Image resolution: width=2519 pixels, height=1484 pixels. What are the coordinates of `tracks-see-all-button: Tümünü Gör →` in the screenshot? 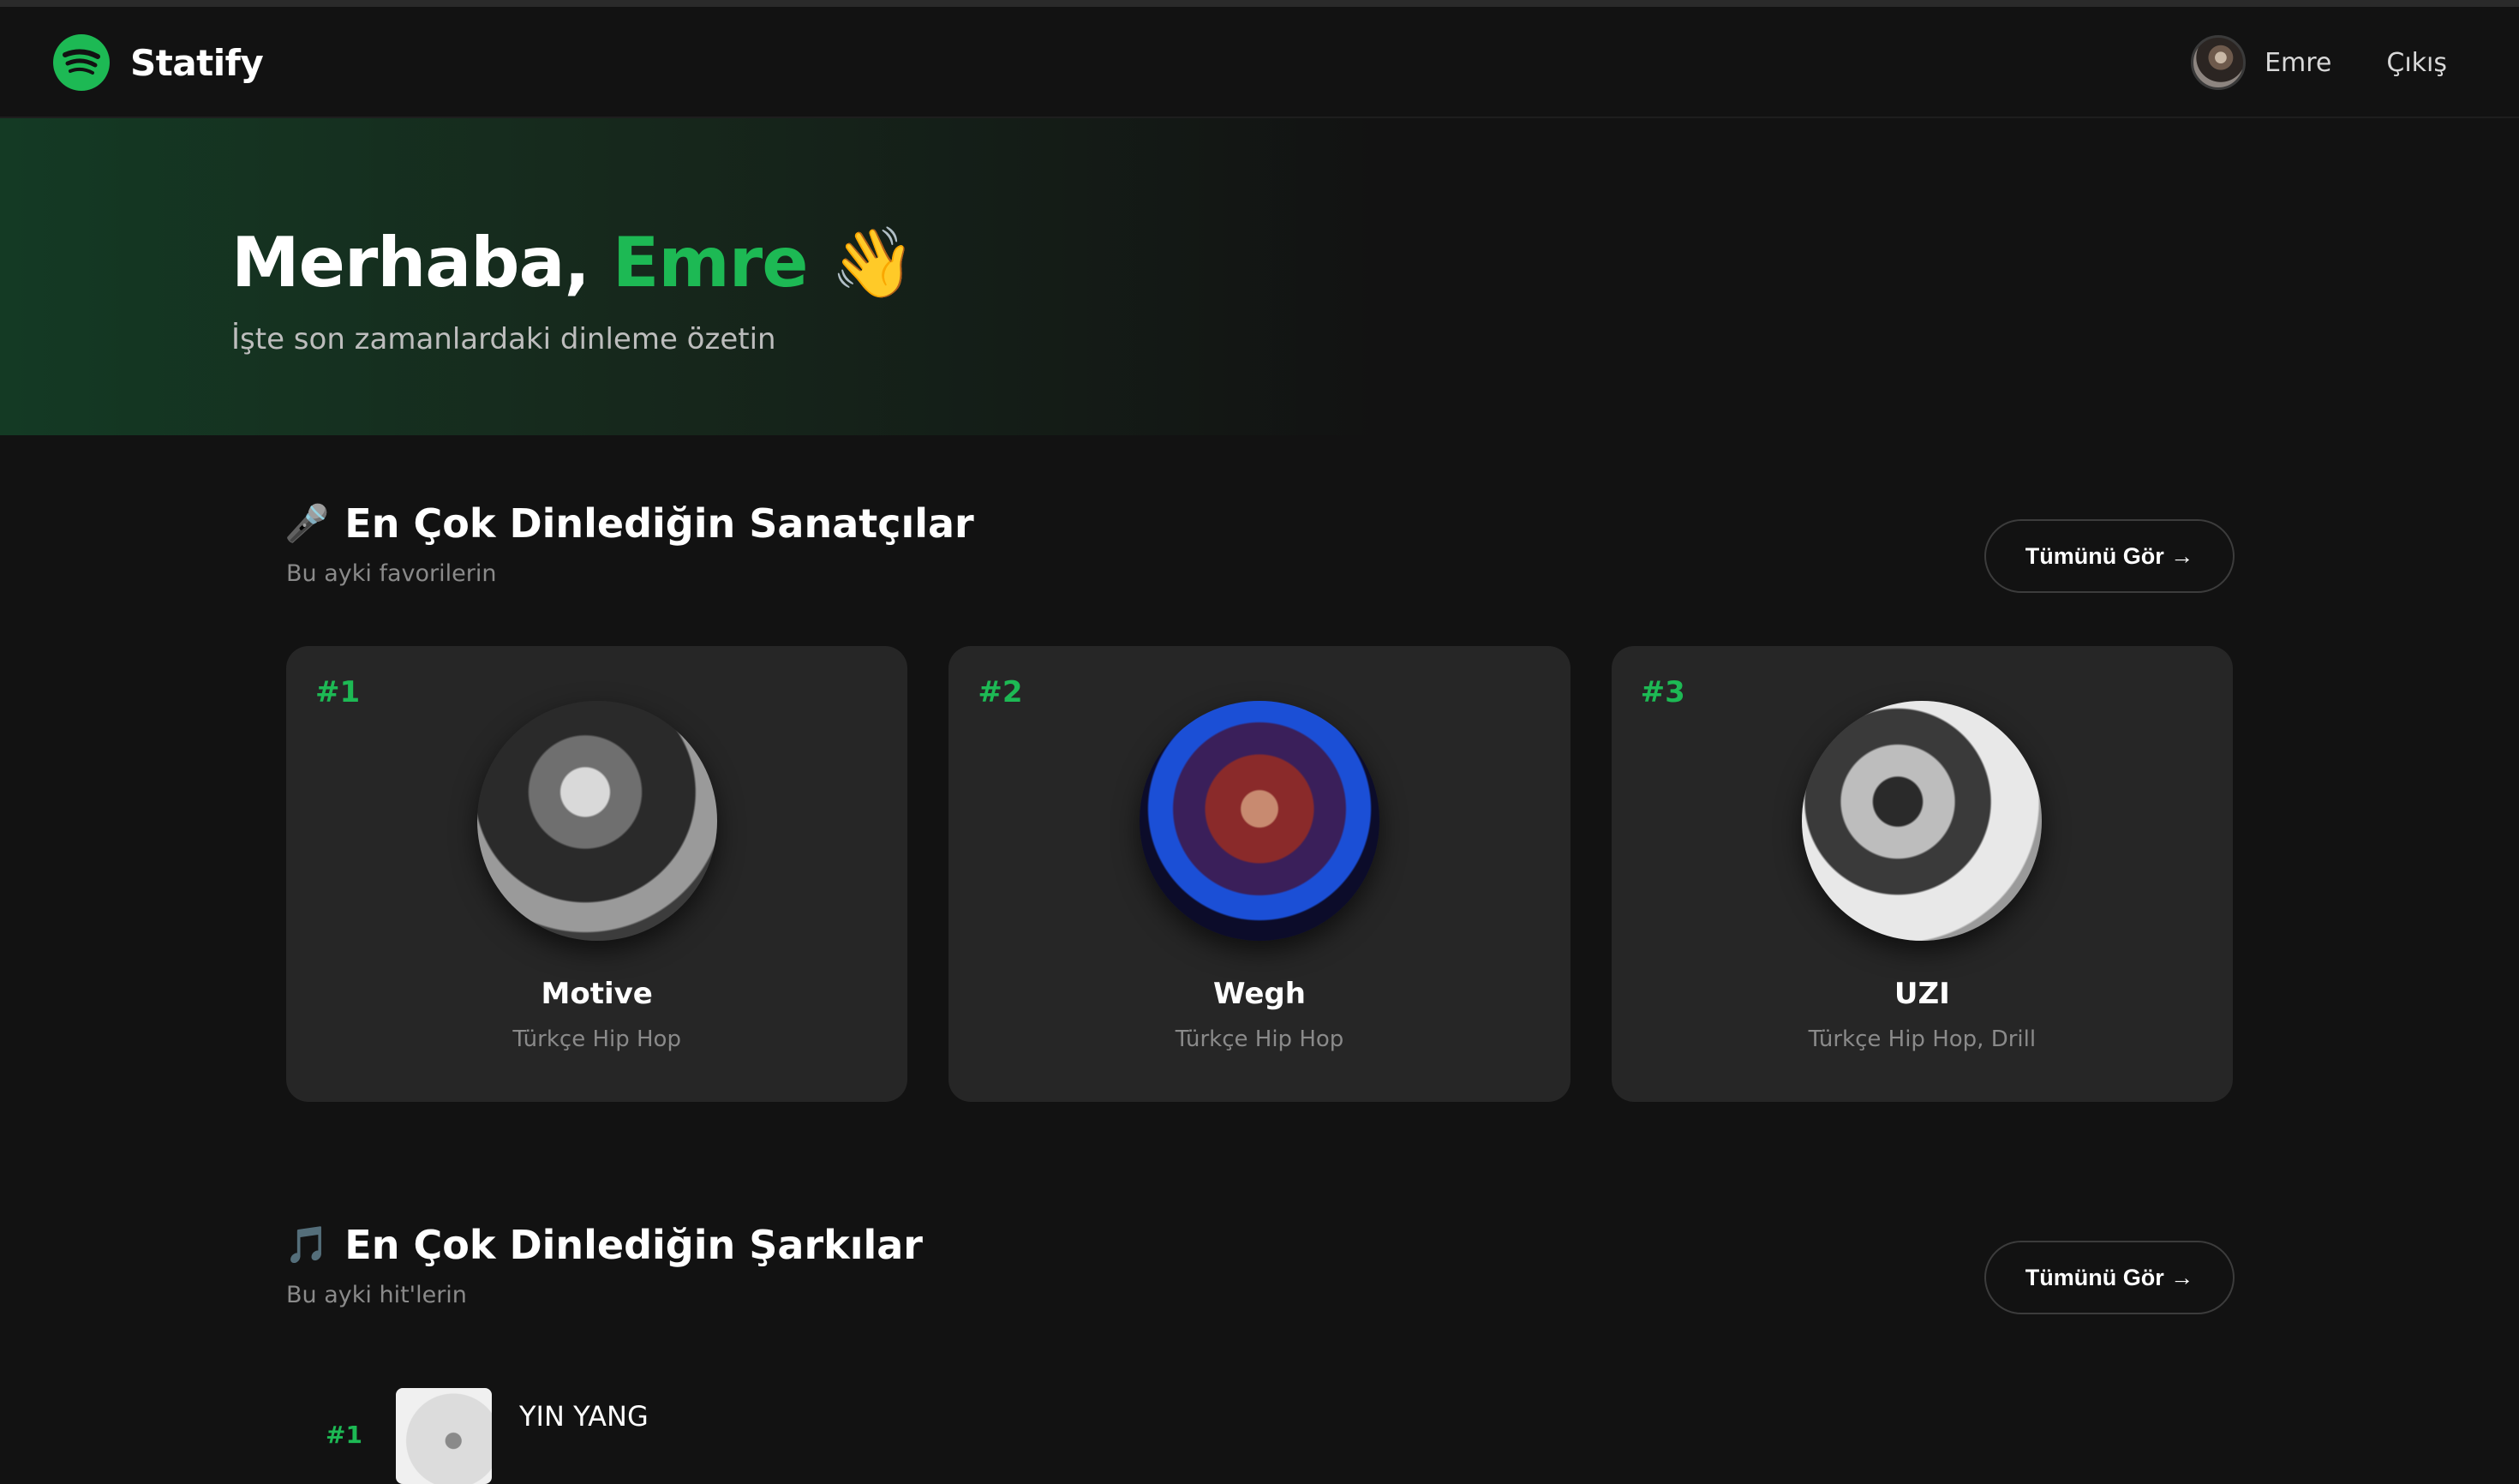 It's located at (2109, 1277).